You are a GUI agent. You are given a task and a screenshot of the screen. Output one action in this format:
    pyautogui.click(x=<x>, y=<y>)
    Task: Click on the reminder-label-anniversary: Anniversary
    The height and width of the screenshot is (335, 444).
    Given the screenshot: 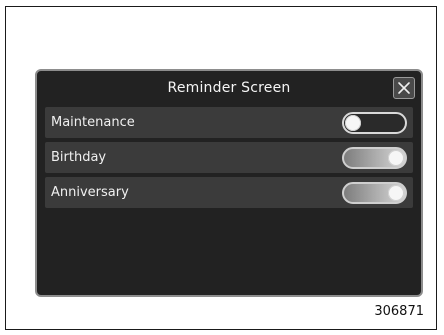 What is the action you would take?
    pyautogui.click(x=90, y=192)
    